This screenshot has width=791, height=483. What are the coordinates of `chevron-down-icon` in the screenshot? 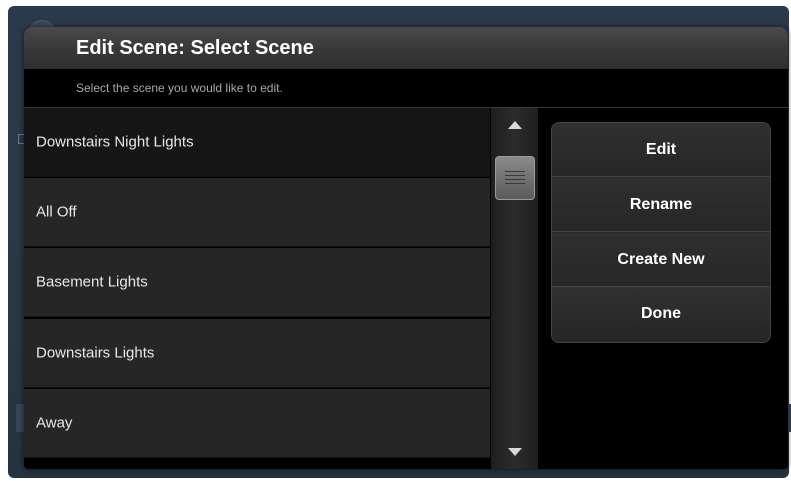 It's located at (514, 452).